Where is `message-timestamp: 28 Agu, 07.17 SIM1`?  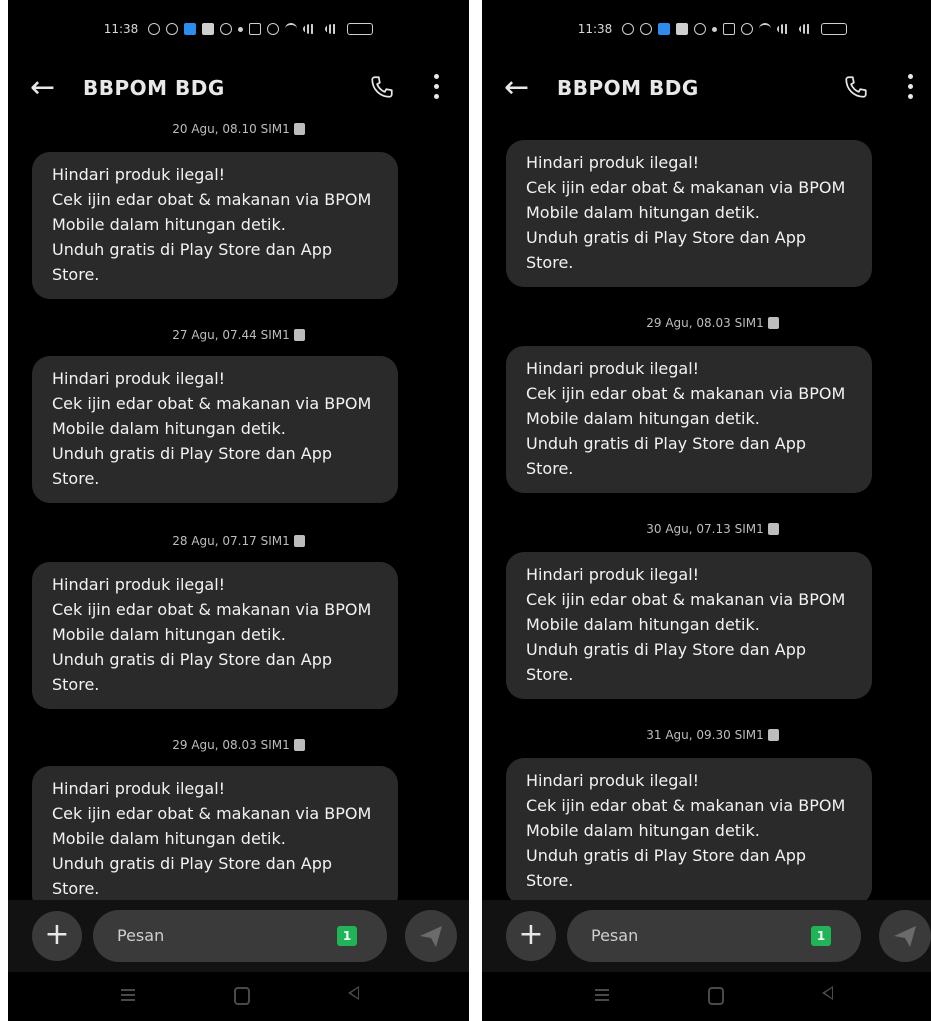
message-timestamp: 28 Agu, 07.17 SIM1 is located at coordinates (238, 541).